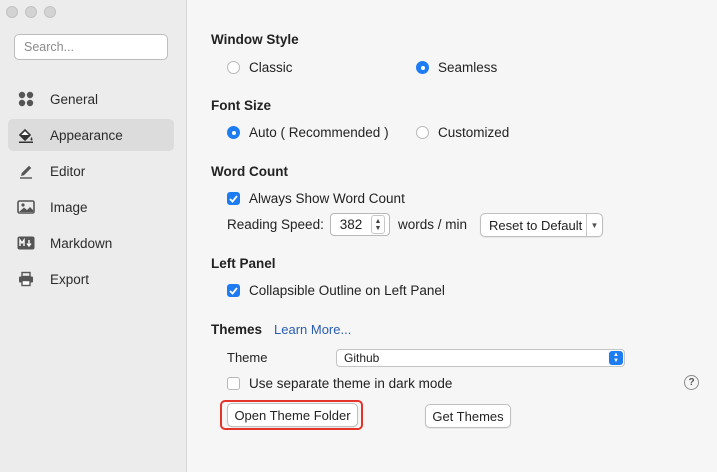  Describe the element at coordinates (81, 243) in the screenshot. I see `sidebar-item-label: Markdown` at that location.